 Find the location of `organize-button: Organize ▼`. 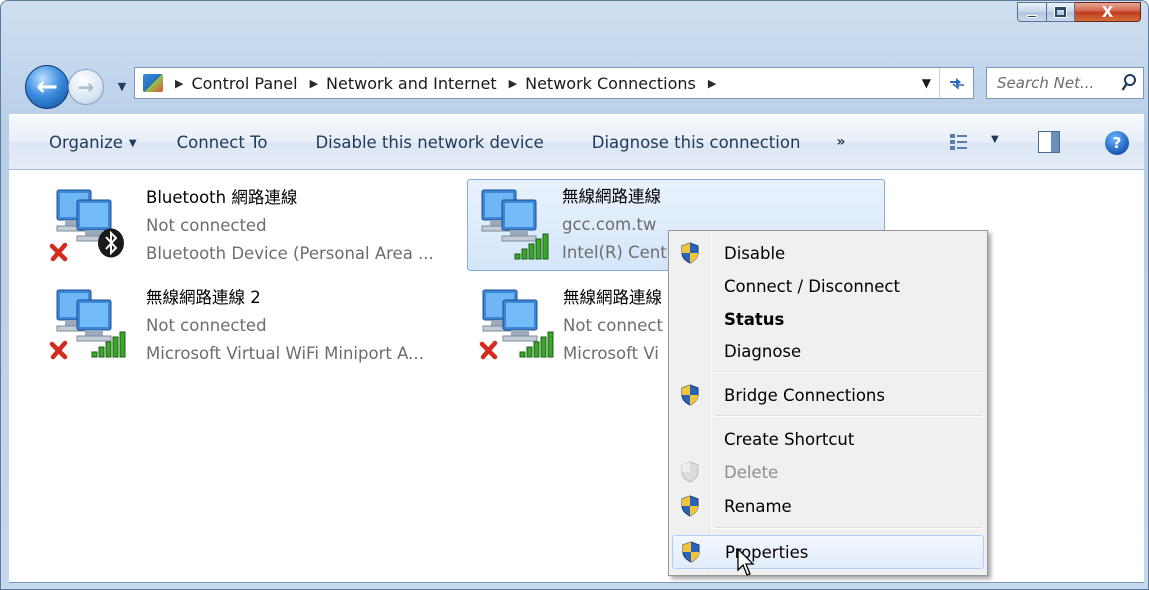

organize-button: Organize ▼ is located at coordinates (93, 142).